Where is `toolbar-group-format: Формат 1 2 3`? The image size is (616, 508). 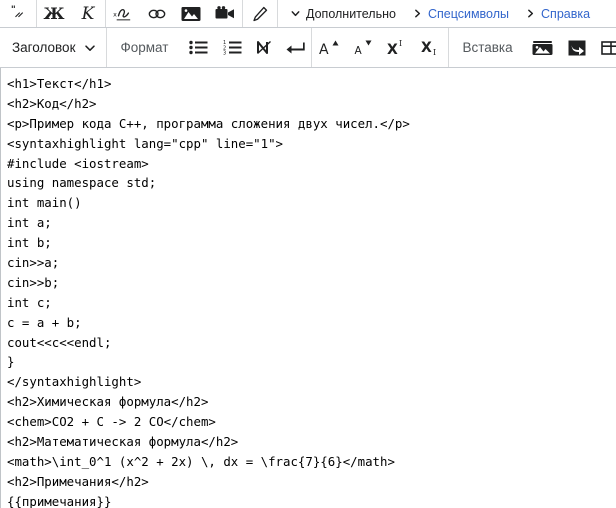
toolbar-group-format: Формат 1 2 3 is located at coordinates (210, 47).